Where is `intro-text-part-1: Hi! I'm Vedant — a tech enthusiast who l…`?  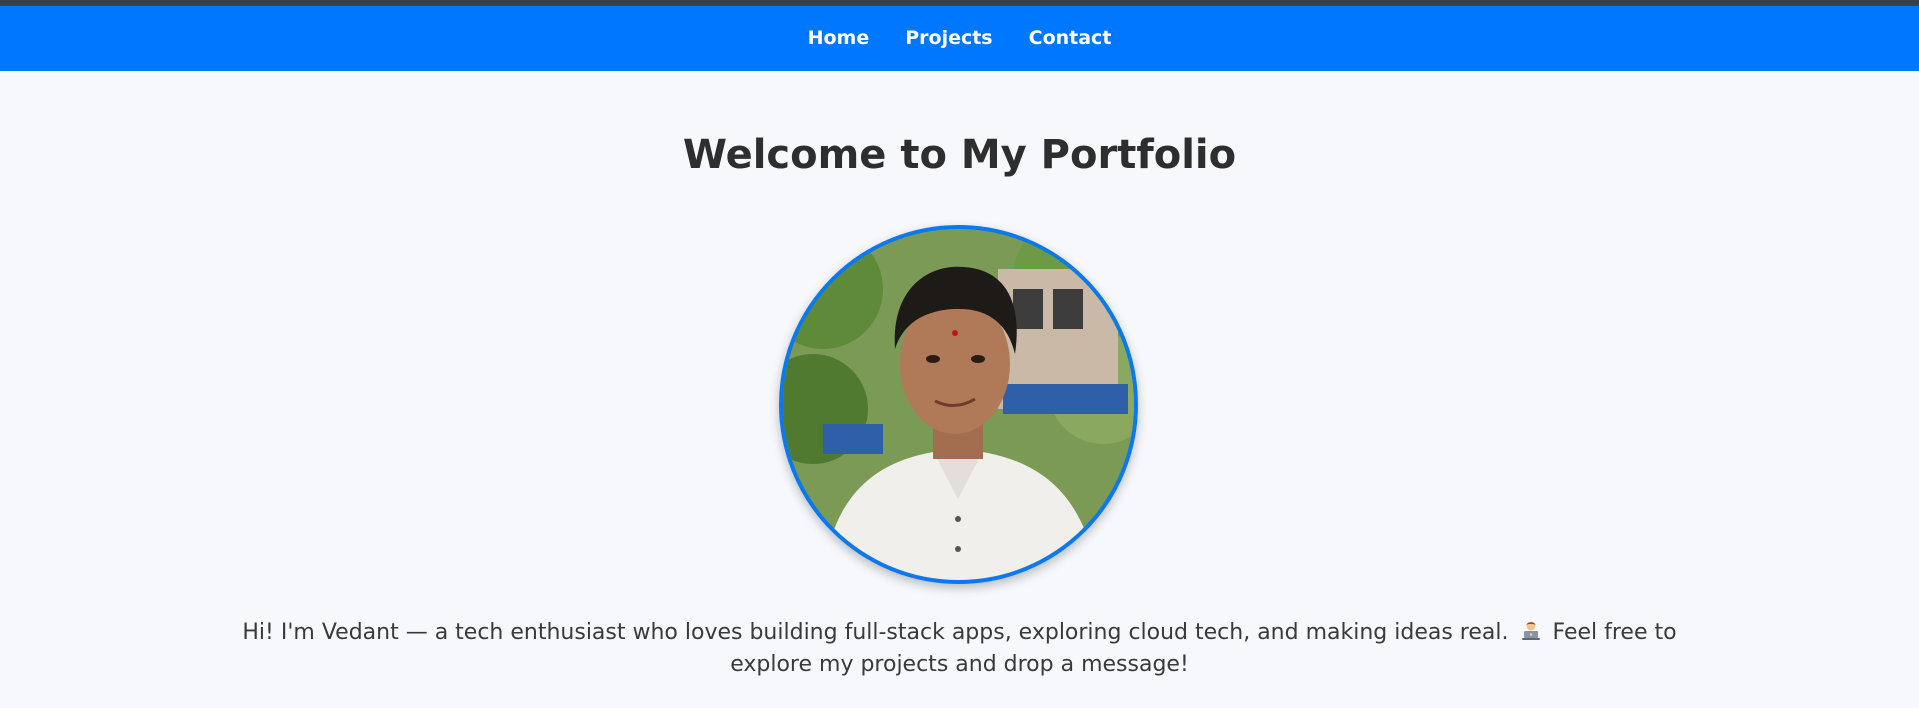 intro-text-part-1: Hi! I'm Vedant — a tech enthusiast who l… is located at coordinates (875, 632).